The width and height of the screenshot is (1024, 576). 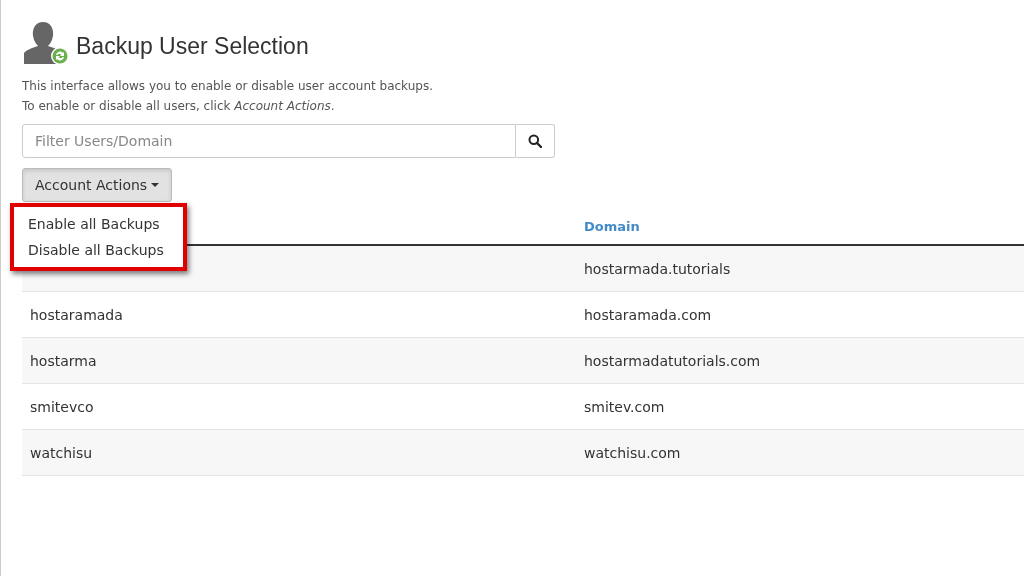 What do you see at coordinates (228, 86) in the screenshot?
I see `description-text: This interface allows you to enable or disable user account backups.` at bounding box center [228, 86].